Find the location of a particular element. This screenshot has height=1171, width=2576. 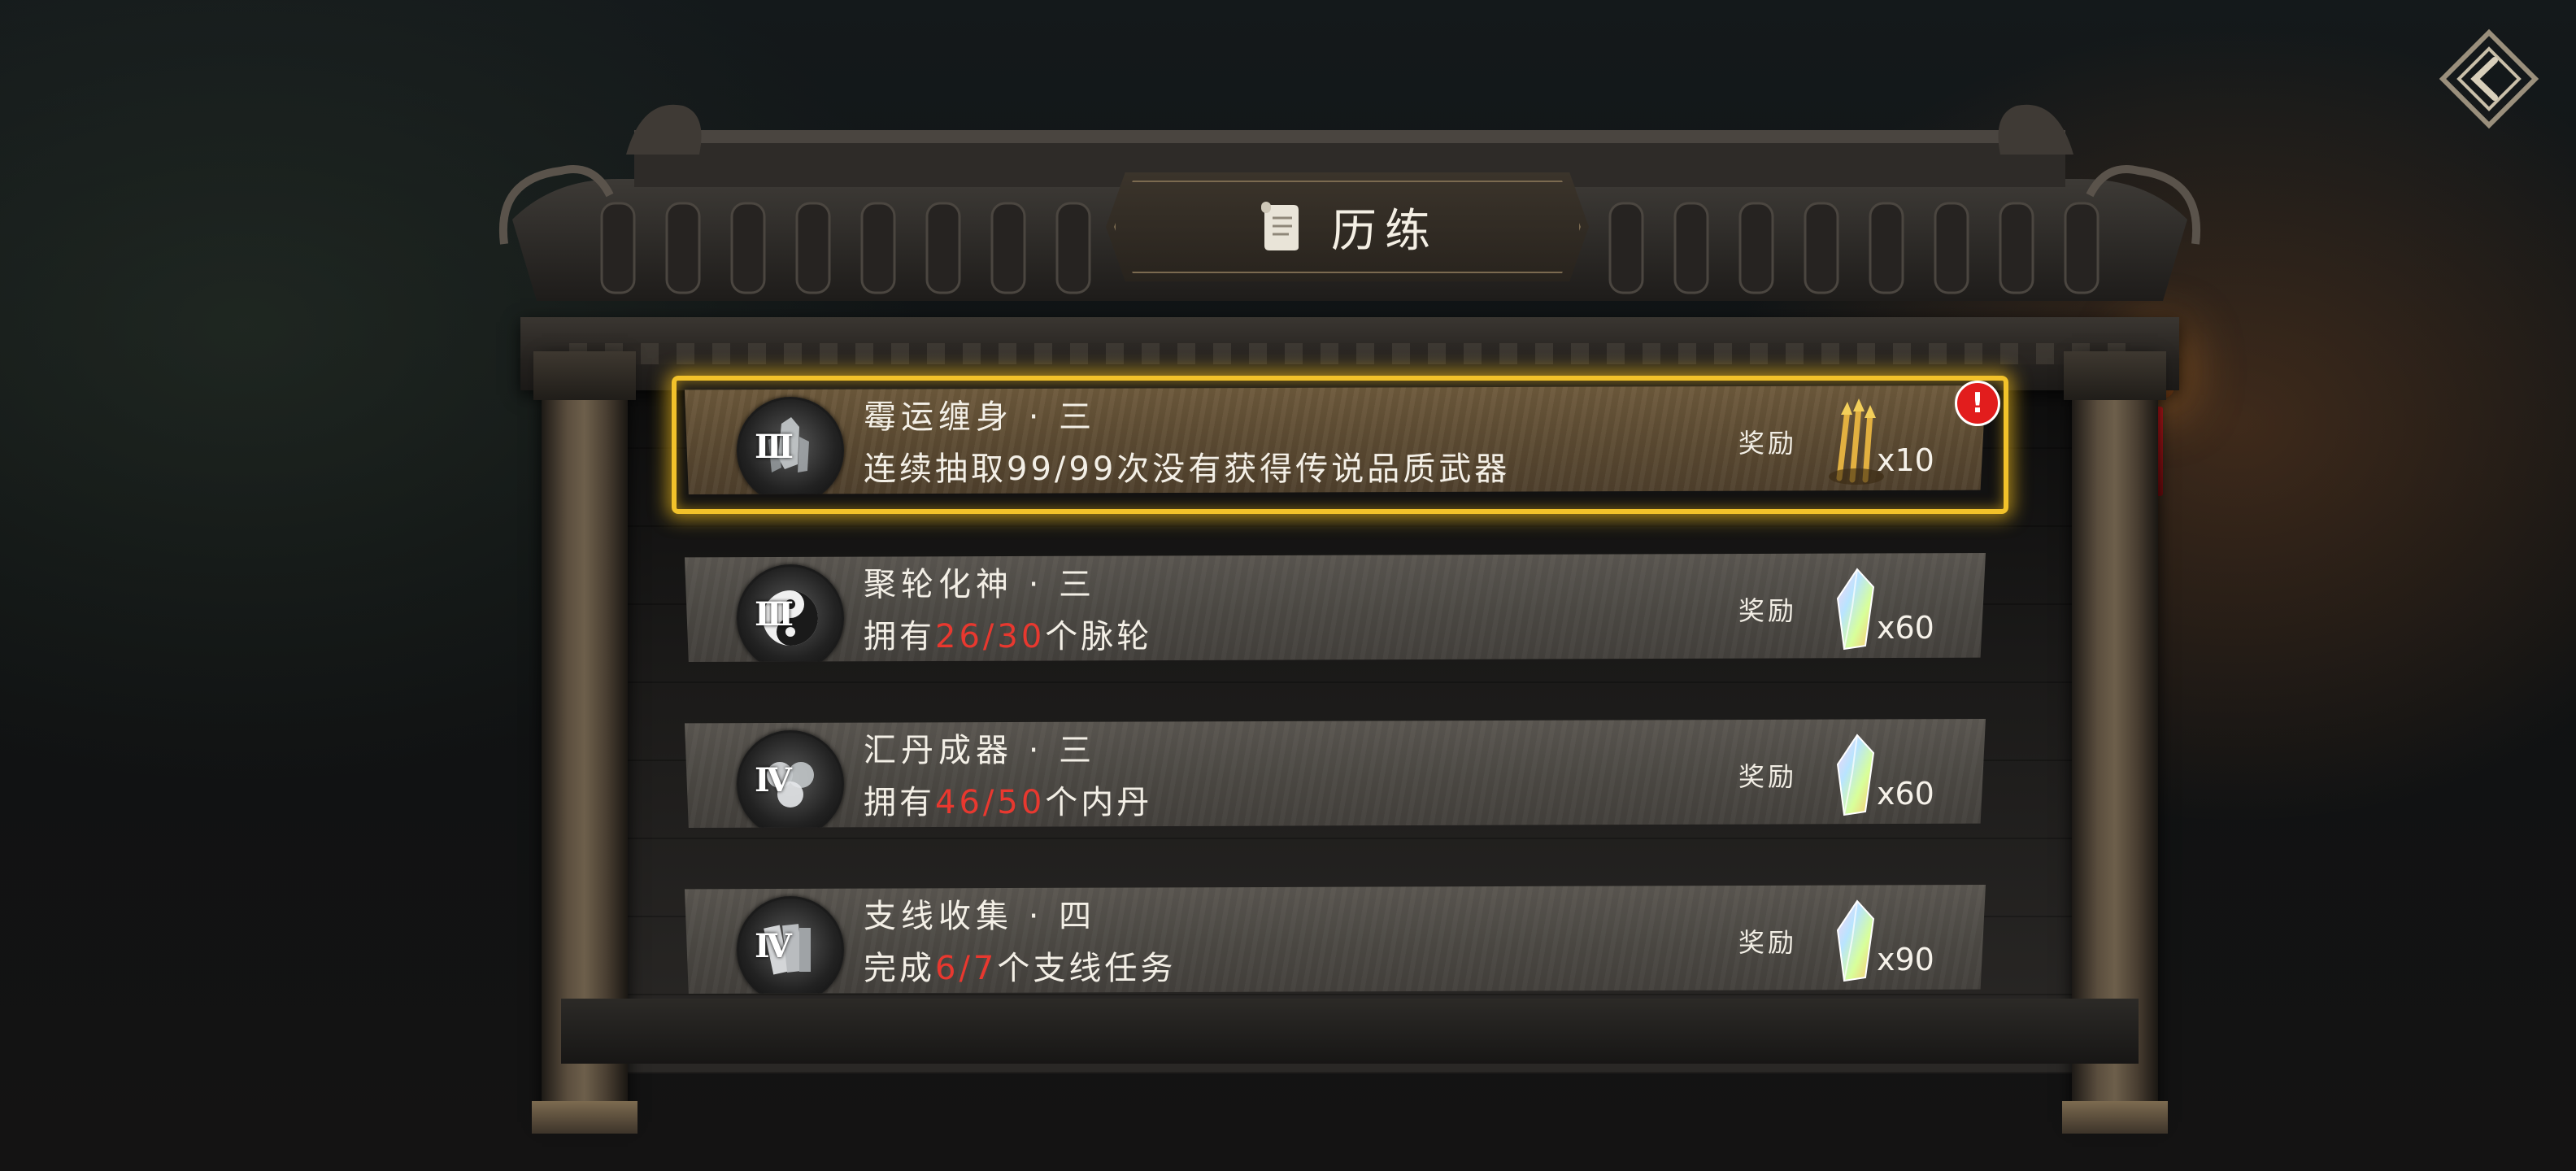

diamond-back-arrow-icon is located at coordinates (2489, 78).